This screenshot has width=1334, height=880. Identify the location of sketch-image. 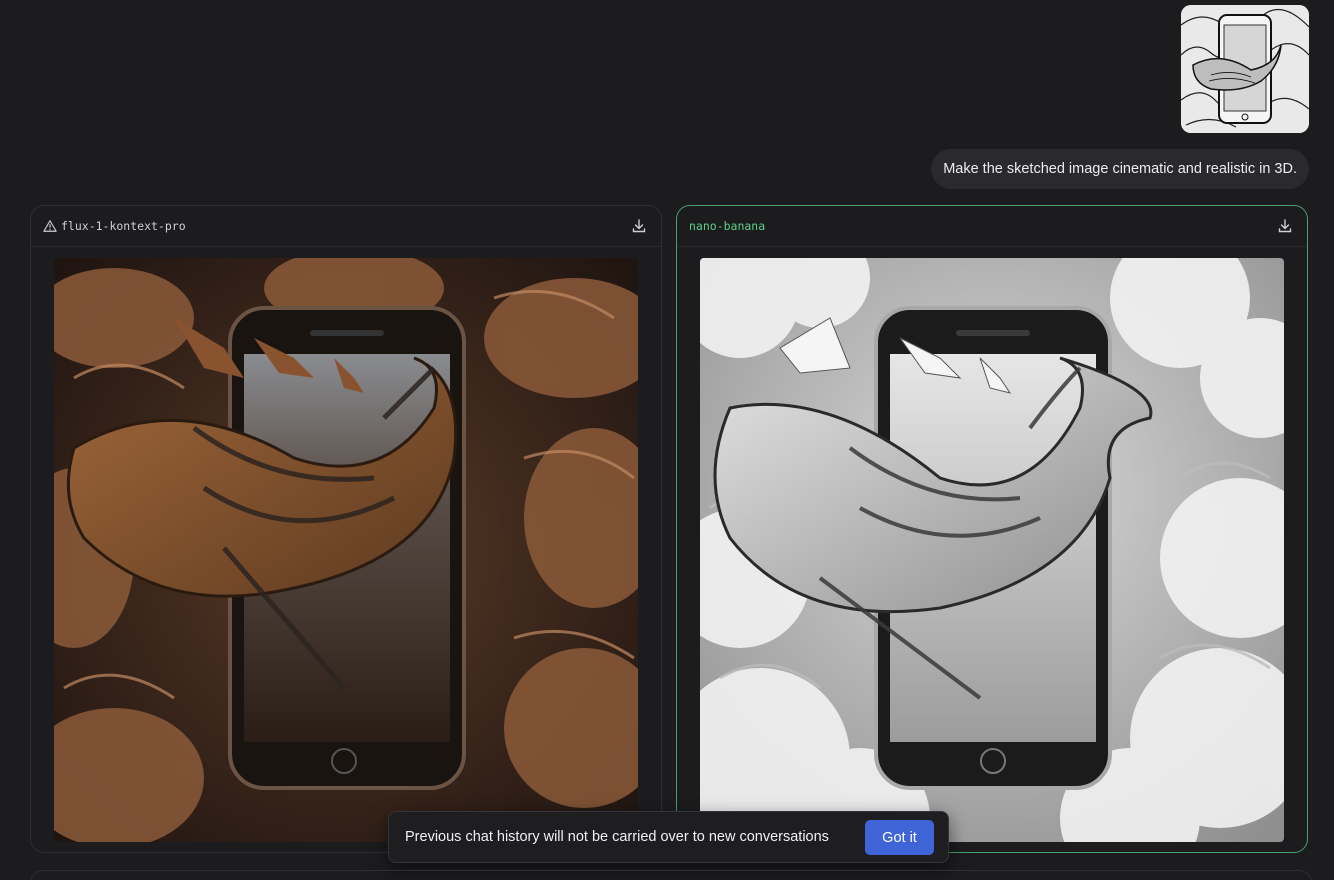
(1245, 69).